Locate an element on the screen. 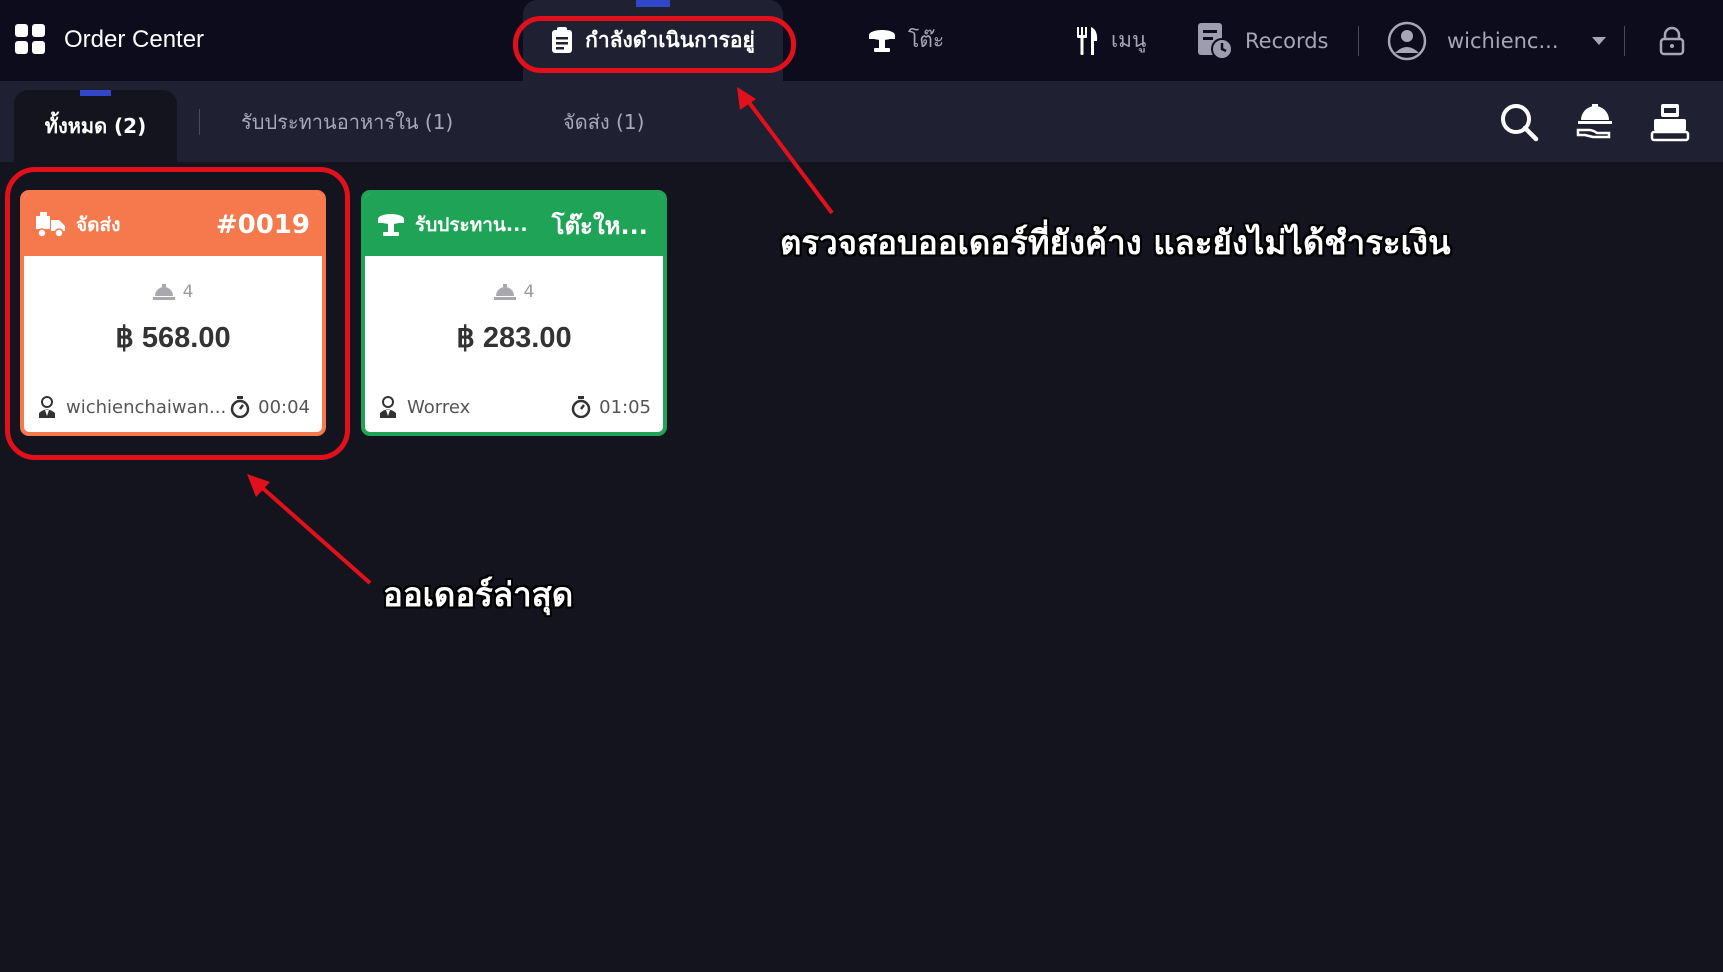 Image resolution: width=1723 pixels, height=972 pixels. serving-hand-icon is located at coordinates (1595, 122).